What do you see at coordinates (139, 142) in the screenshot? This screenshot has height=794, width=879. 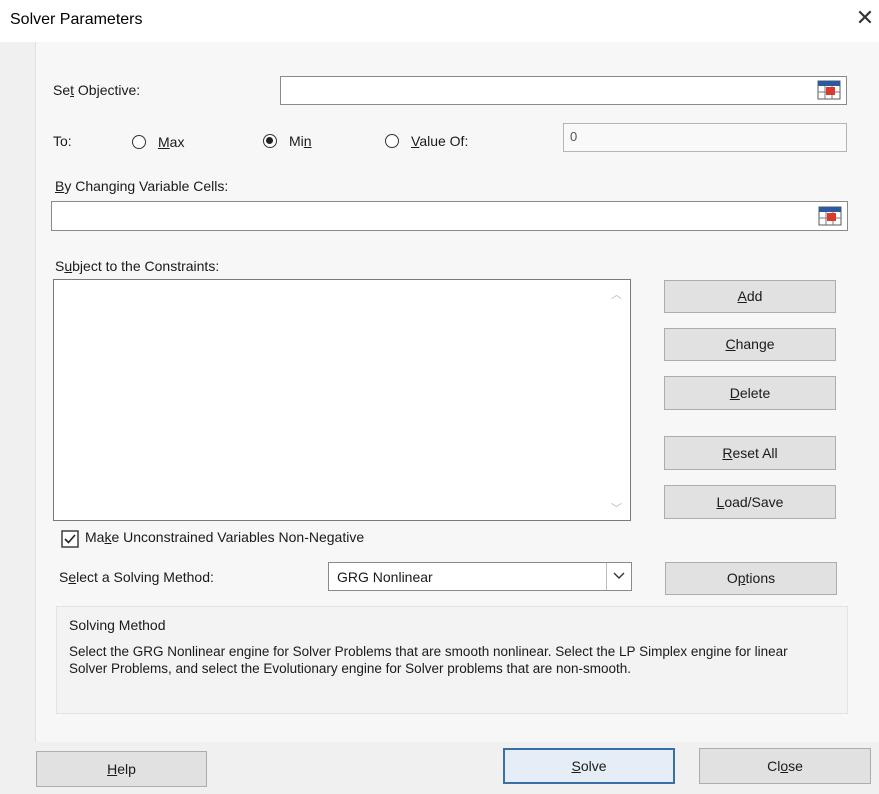 I see `max-radio-circle` at bounding box center [139, 142].